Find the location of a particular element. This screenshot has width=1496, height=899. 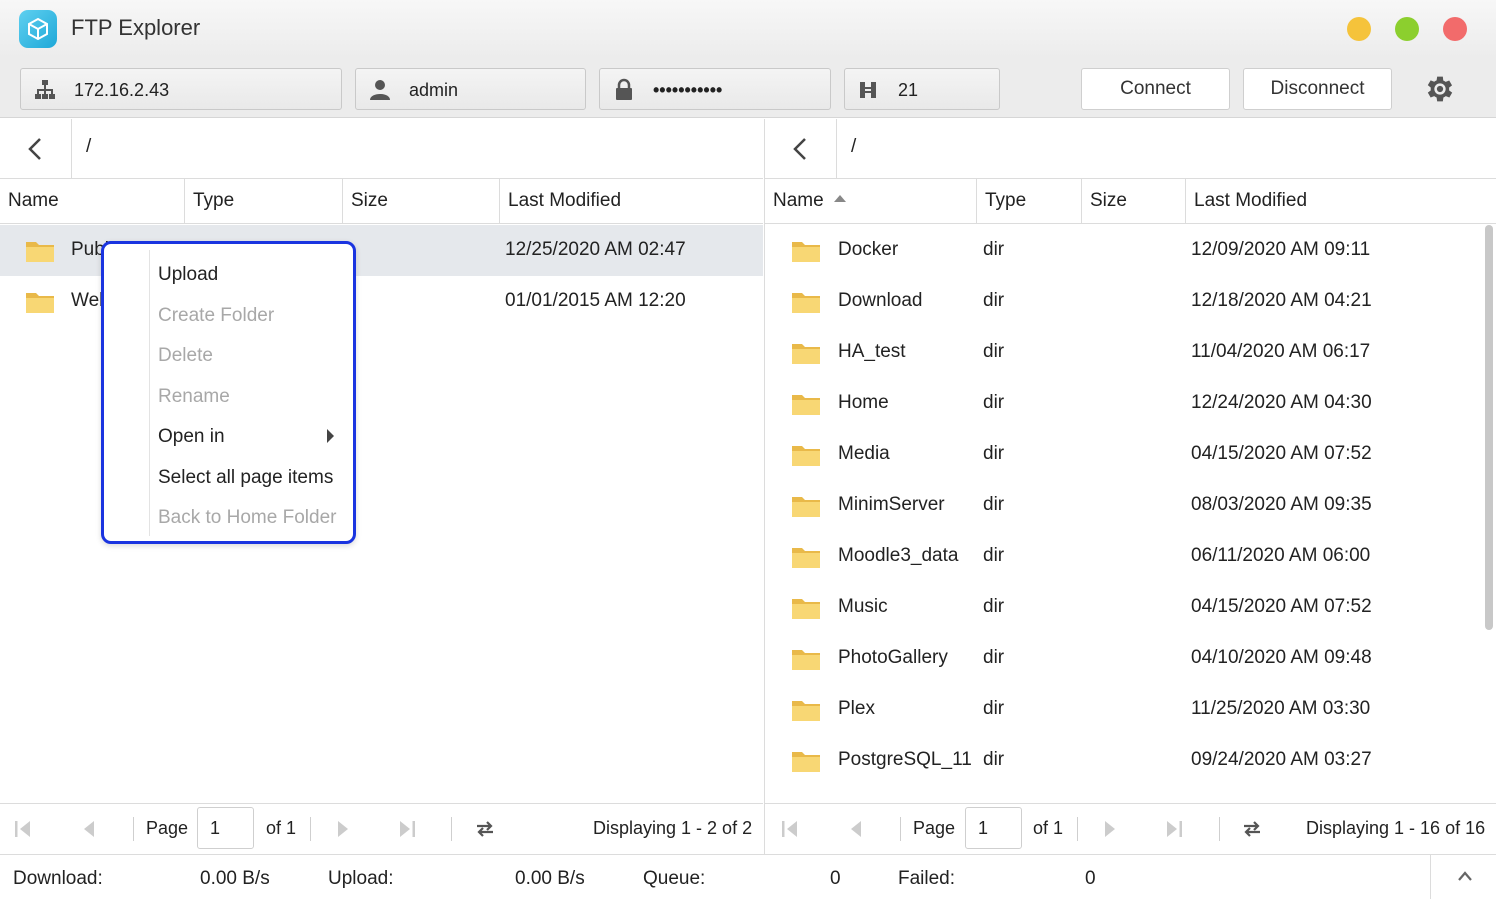

menu-item-back-home: Back to Home Folder is located at coordinates (247, 518).